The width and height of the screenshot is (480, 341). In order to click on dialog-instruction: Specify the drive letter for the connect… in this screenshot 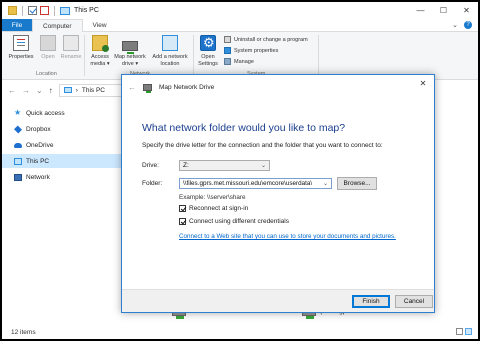, I will do `click(262, 145)`.